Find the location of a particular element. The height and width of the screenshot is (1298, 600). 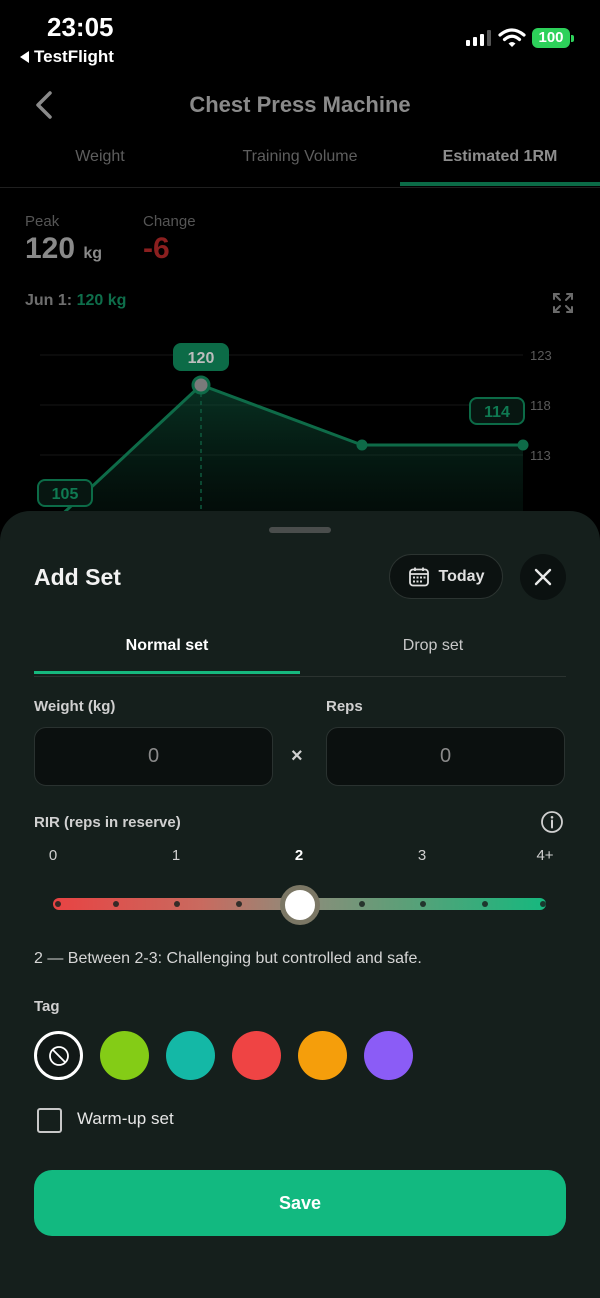

selected-date: Jun 1: is located at coordinates (49, 300).